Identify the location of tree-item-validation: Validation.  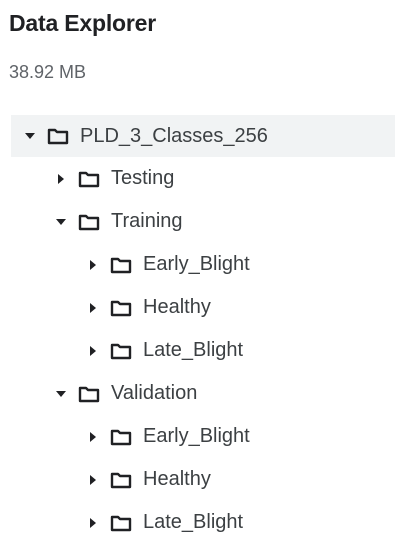
(197, 393).